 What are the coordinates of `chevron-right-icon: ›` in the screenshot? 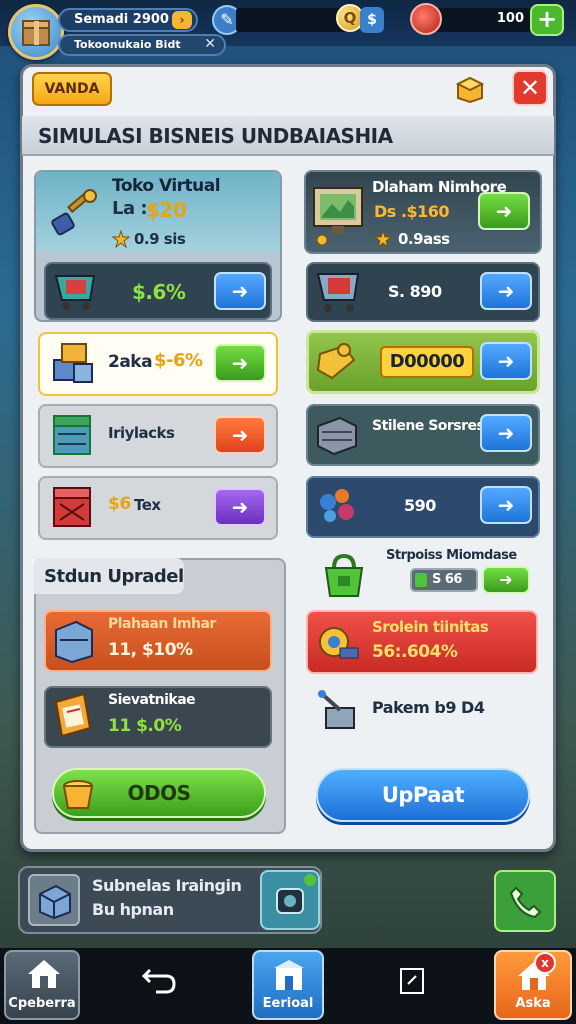 It's located at (182, 20).